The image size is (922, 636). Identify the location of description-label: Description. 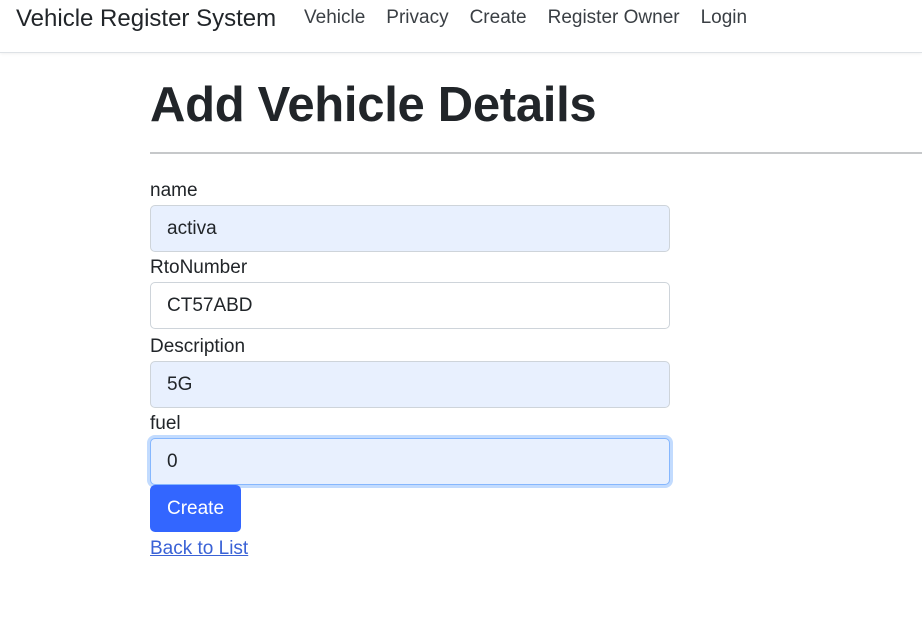
(198, 346).